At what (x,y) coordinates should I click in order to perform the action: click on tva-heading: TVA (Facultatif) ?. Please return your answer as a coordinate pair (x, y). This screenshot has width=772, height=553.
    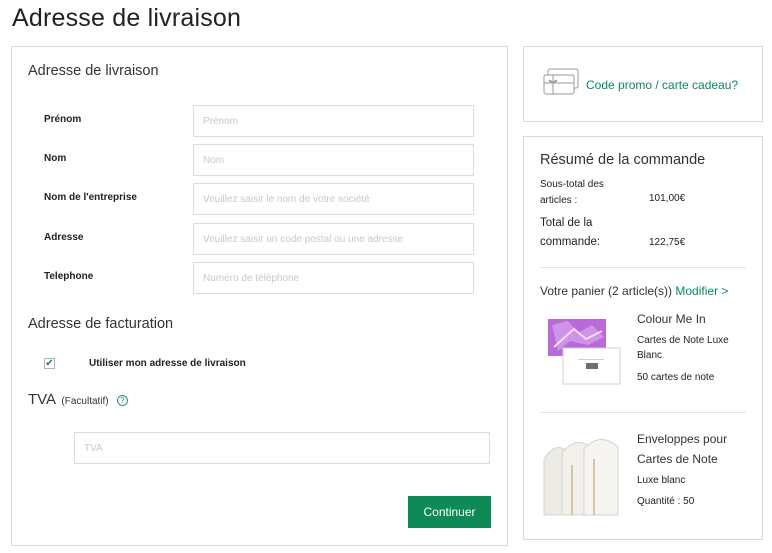
    Looking at the image, I should click on (78, 399).